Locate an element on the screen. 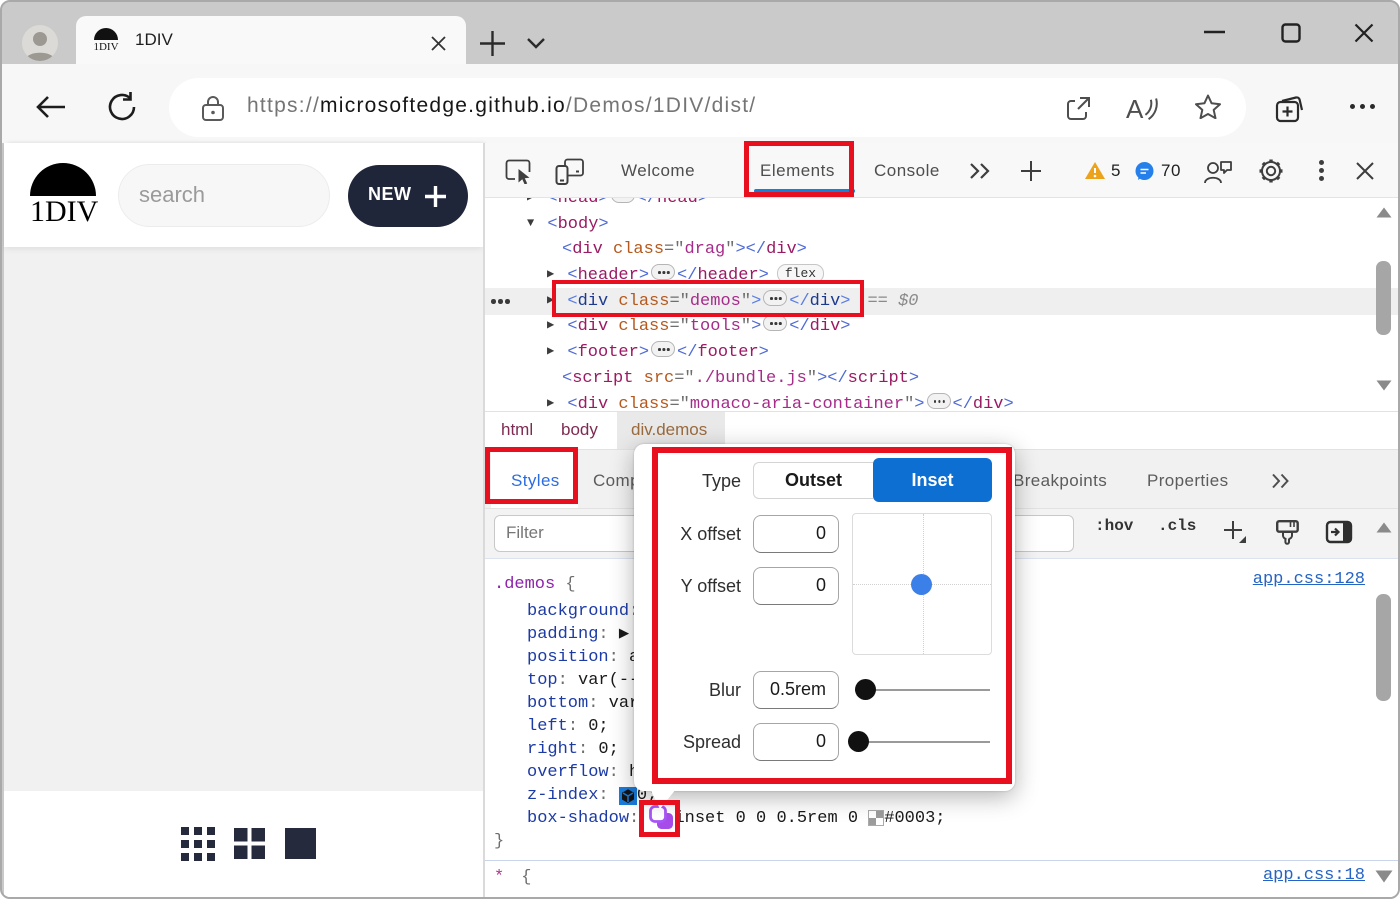 The height and width of the screenshot is (899, 1400). svg-text: A is located at coordinates (1135, 108).